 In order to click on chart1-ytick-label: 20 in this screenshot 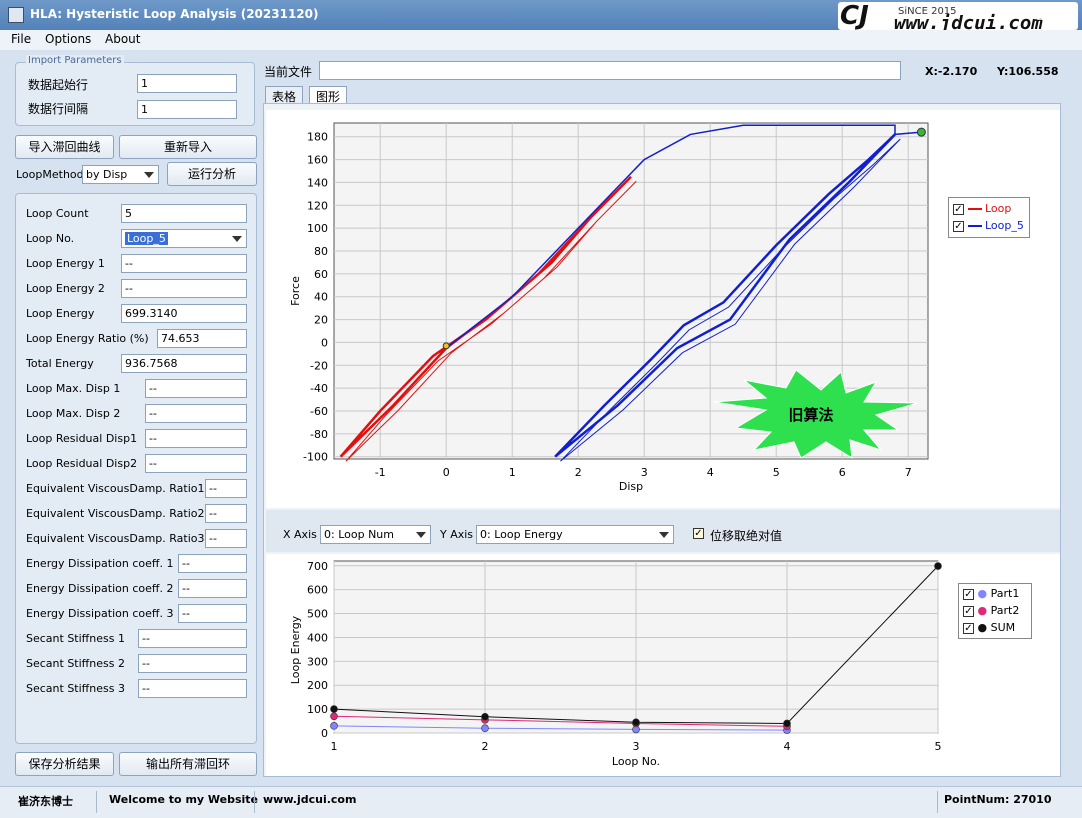, I will do `click(321, 320)`.